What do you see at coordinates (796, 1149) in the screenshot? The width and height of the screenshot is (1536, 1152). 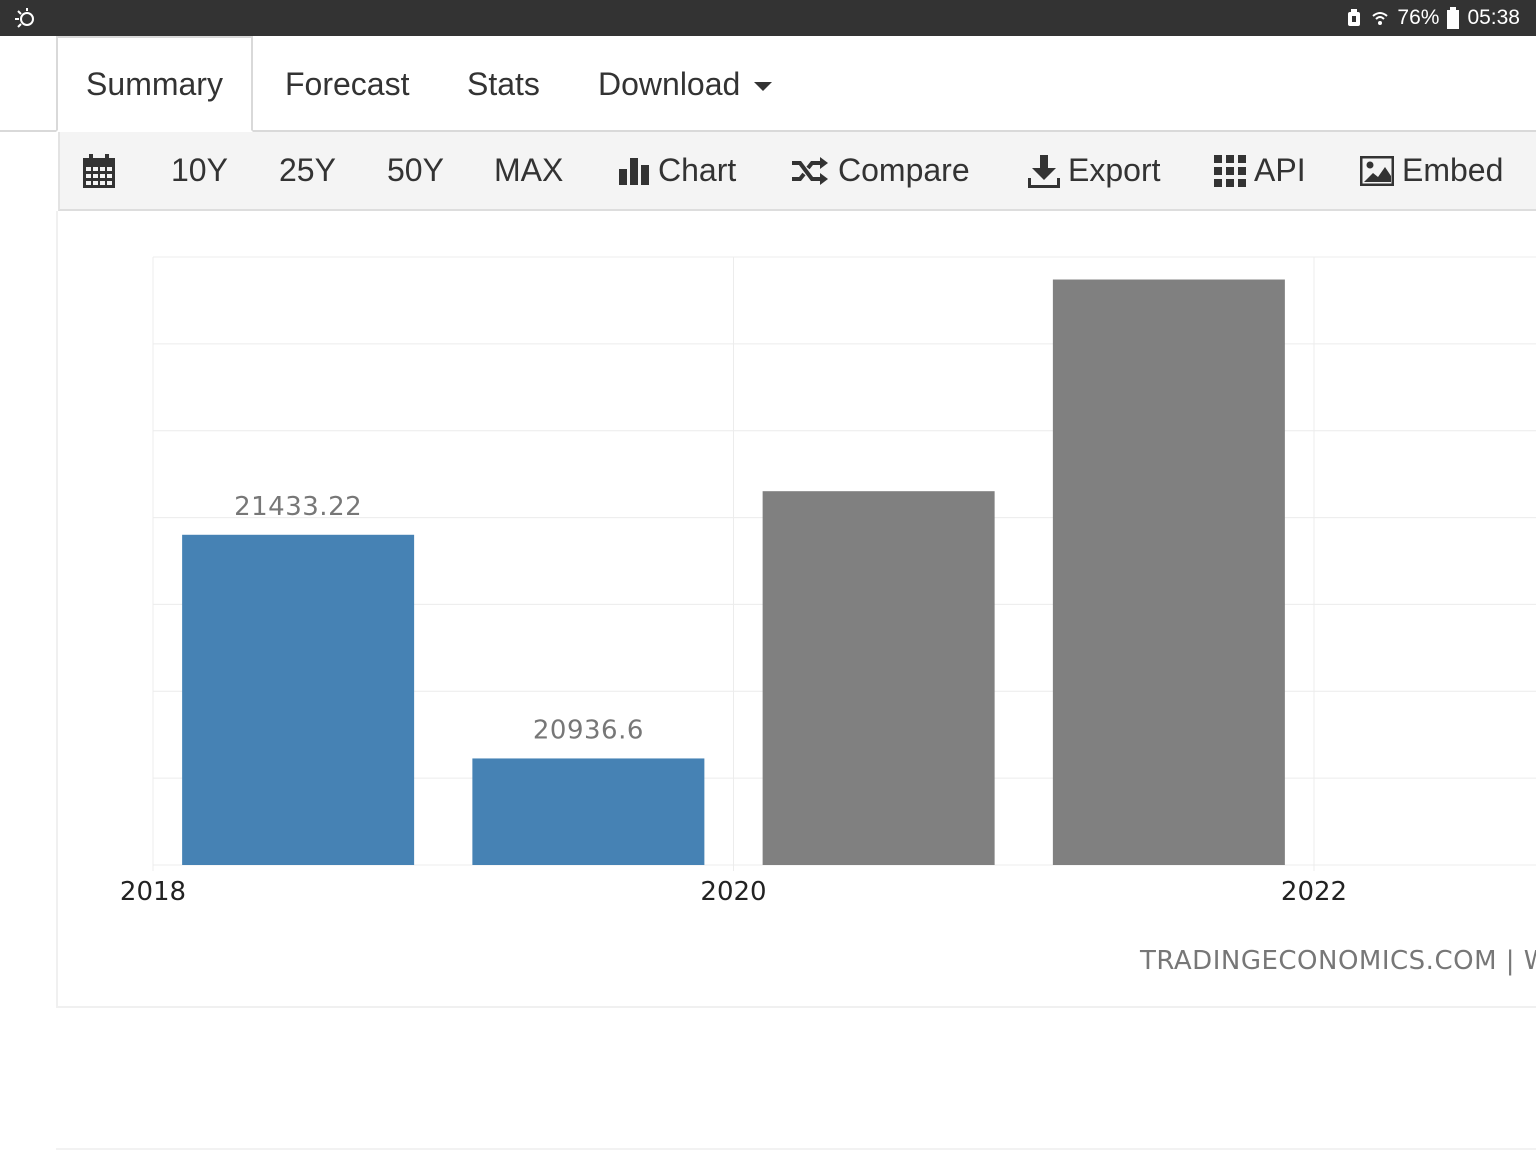 I see `divider` at bounding box center [796, 1149].